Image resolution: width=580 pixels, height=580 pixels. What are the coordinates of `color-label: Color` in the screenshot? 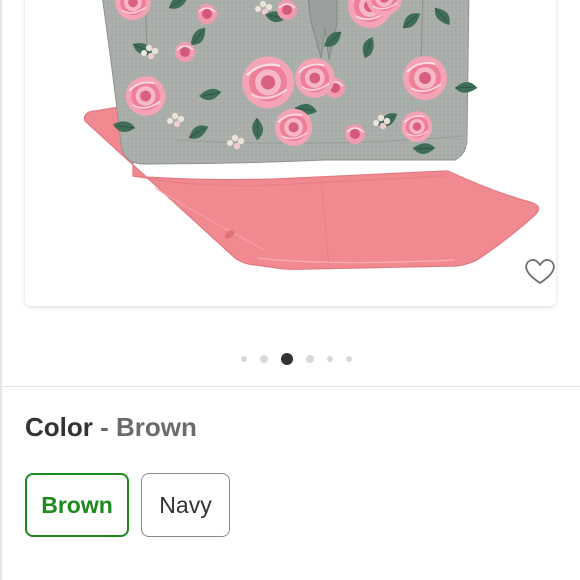 It's located at (59, 427).